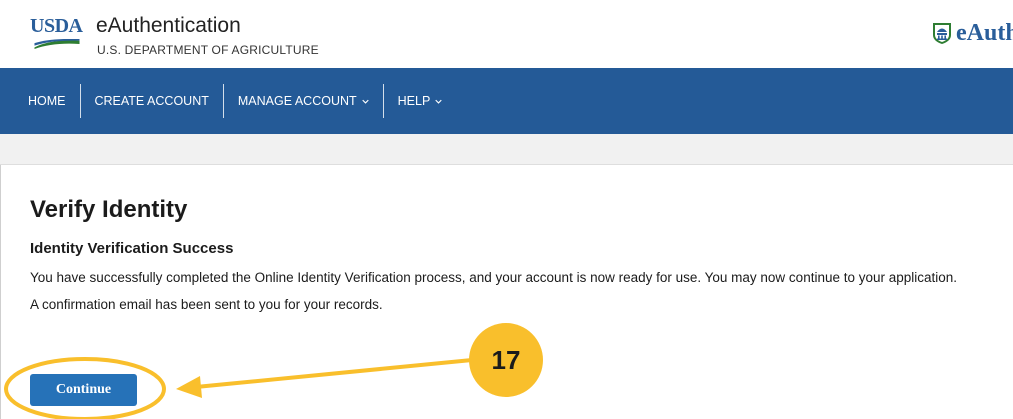  Describe the element at coordinates (208, 50) in the screenshot. I see `brand-subtitle: U.S. DEPARTMENT OF AGRICULTURE` at that location.